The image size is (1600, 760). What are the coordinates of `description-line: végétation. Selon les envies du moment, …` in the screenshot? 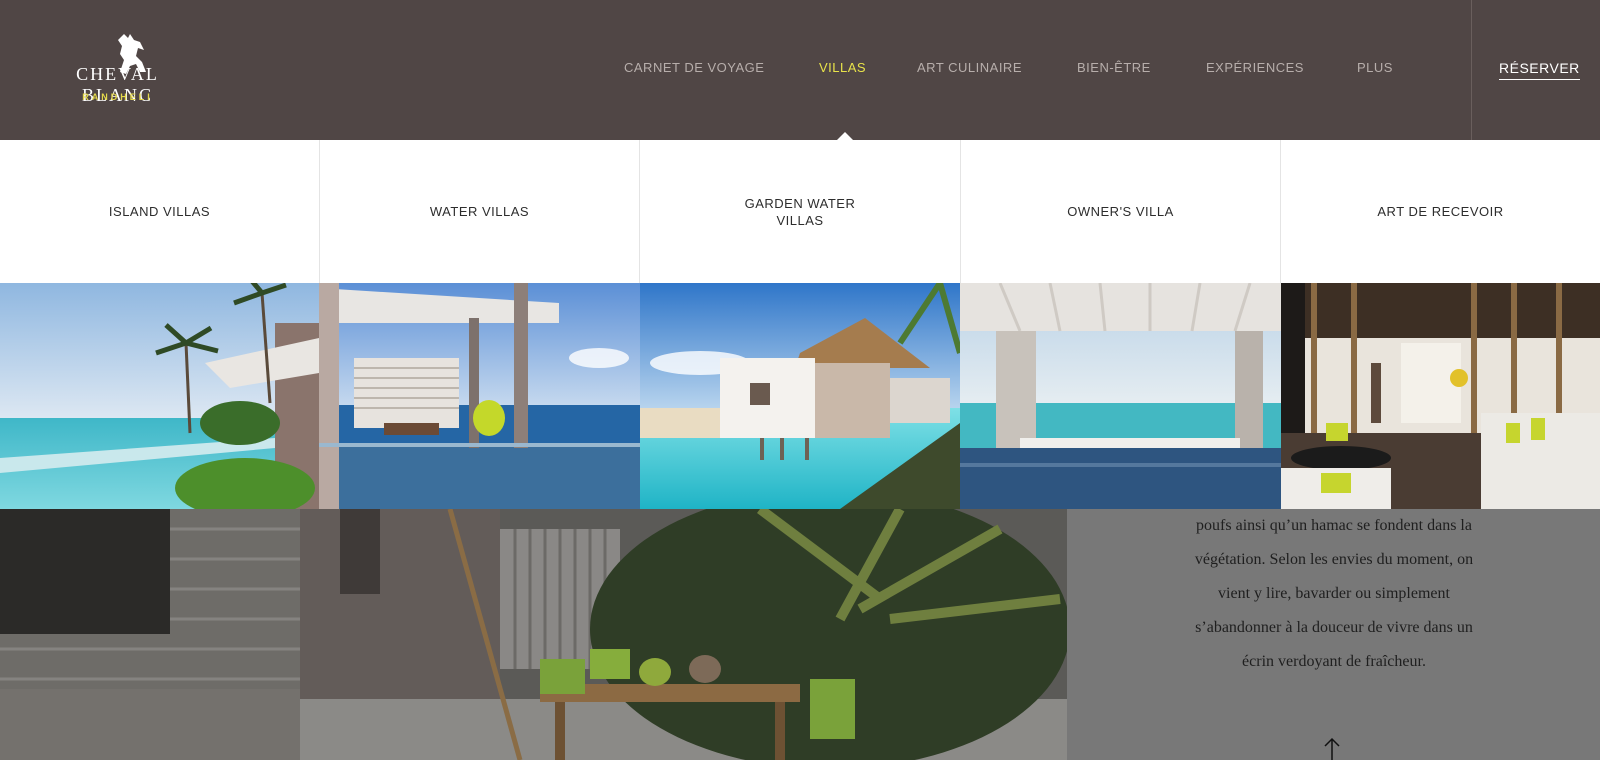 It's located at (1334, 559).